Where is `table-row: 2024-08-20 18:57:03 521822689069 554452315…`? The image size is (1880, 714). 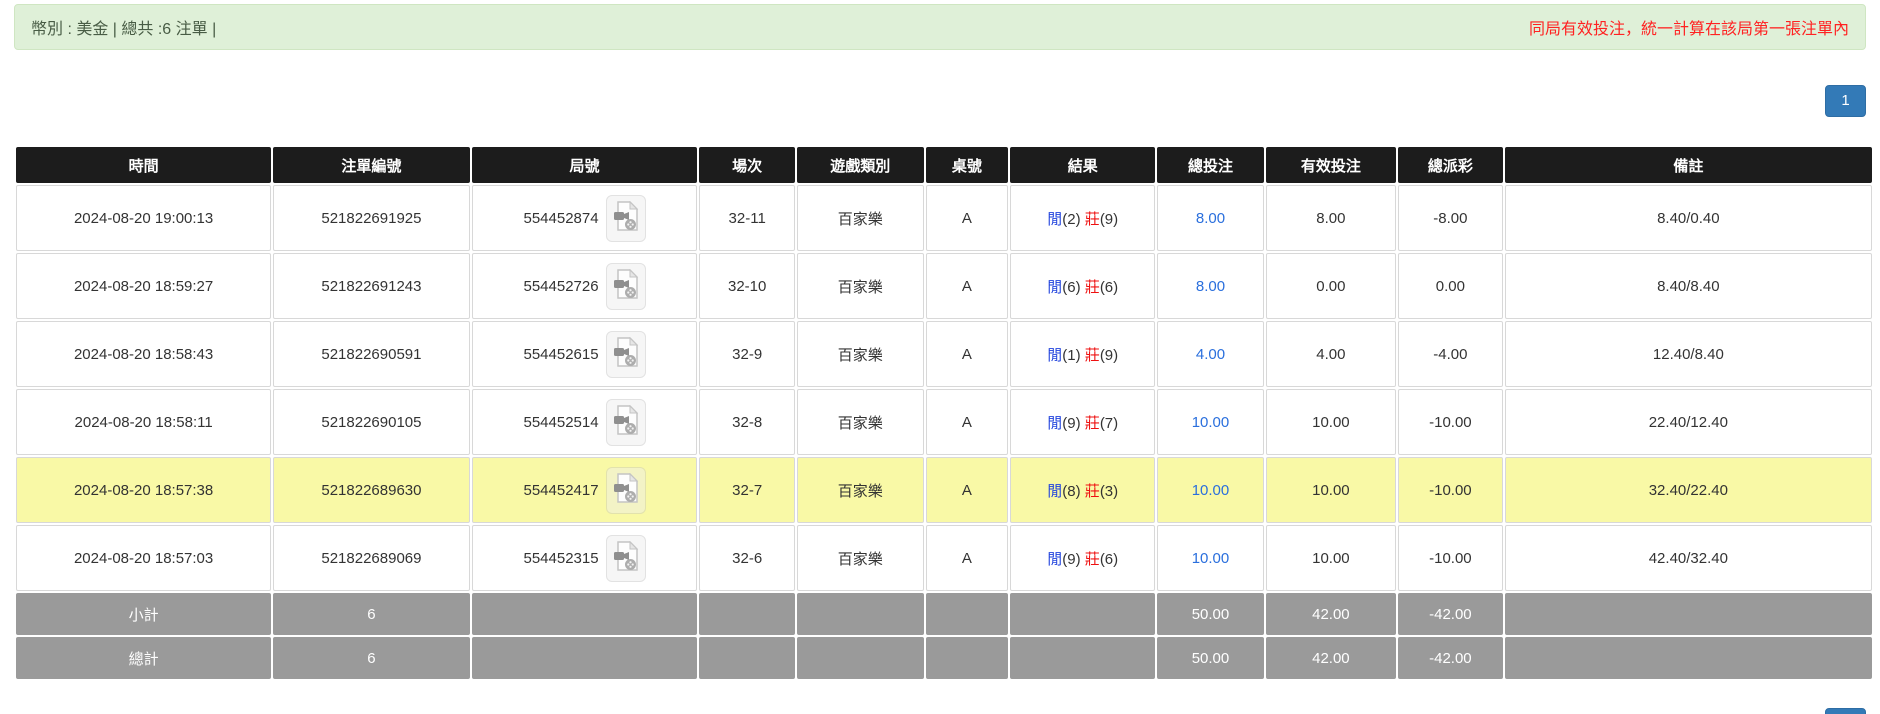
table-row: 2024-08-20 18:57:03 521822689069 554452315… is located at coordinates (944, 558).